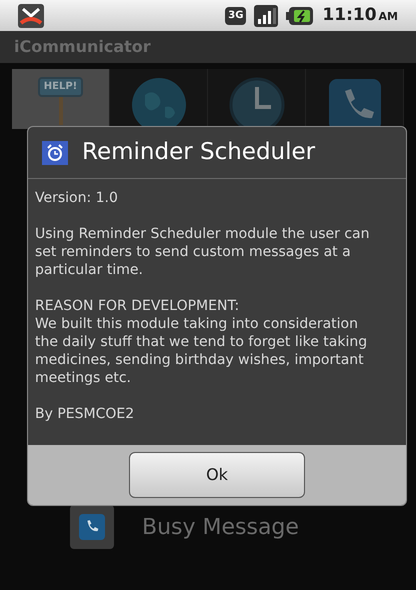 The width and height of the screenshot is (416, 590). I want to click on app-title: iCommunicator, so click(82, 47).